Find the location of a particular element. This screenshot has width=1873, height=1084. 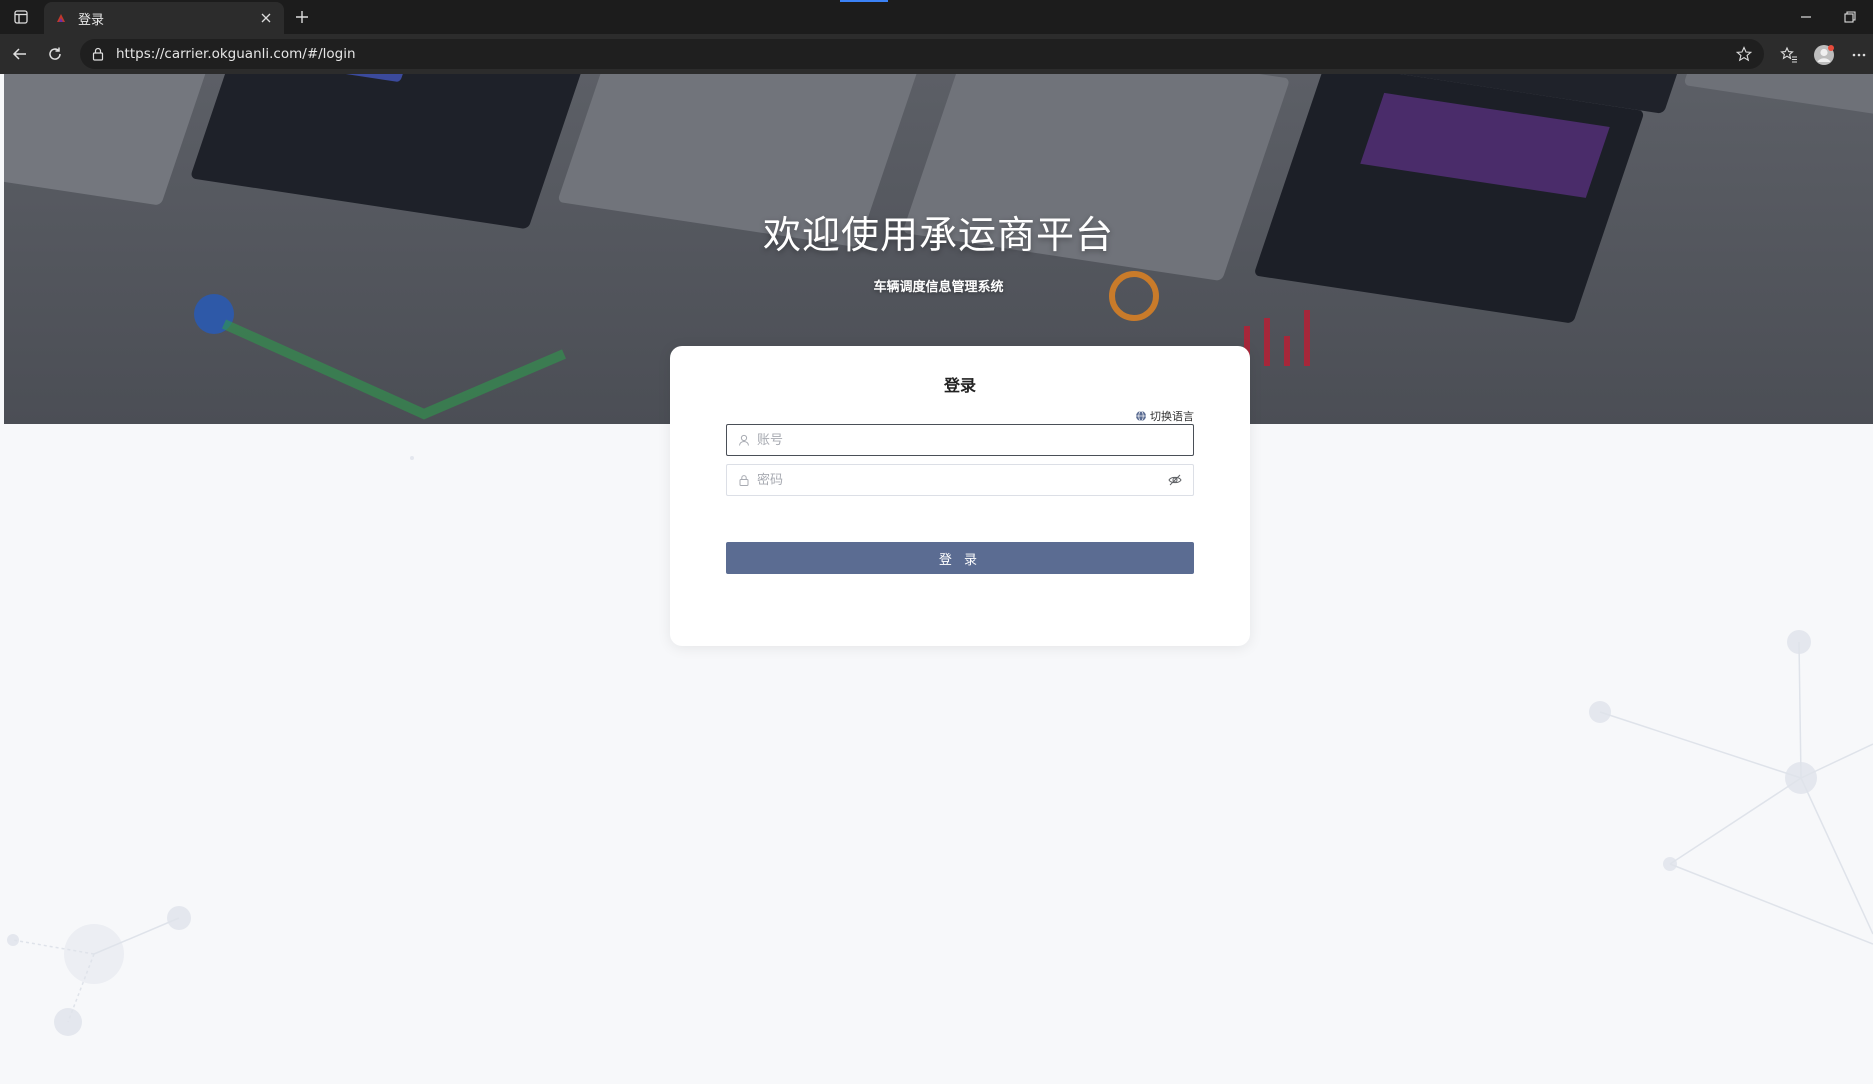

url-text: https://carrier.okguanli.com/#/login is located at coordinates (923, 54).